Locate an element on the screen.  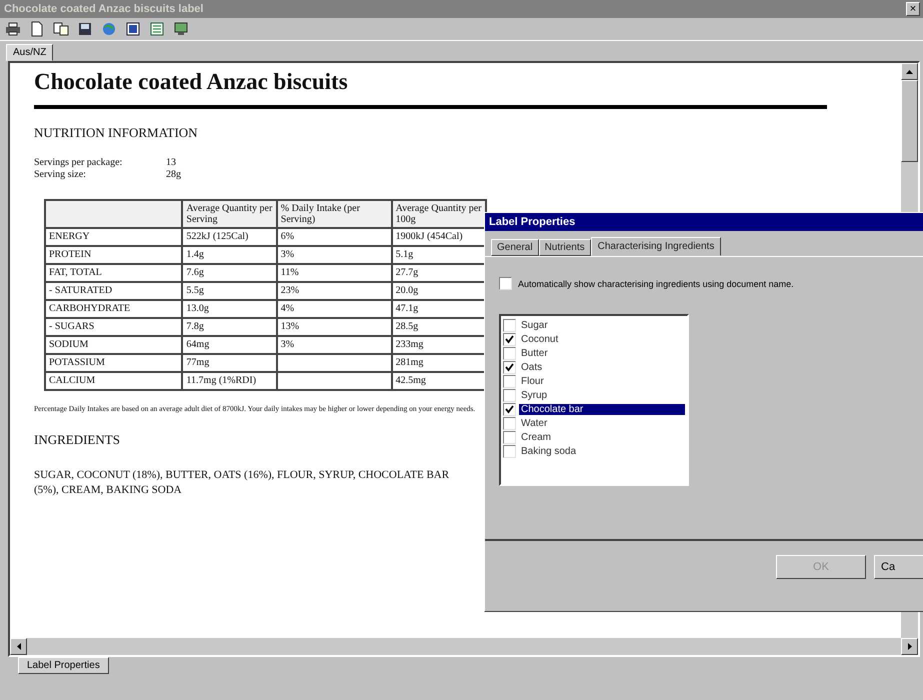
dialog-tab: Characterising Ingredients is located at coordinates (656, 246).